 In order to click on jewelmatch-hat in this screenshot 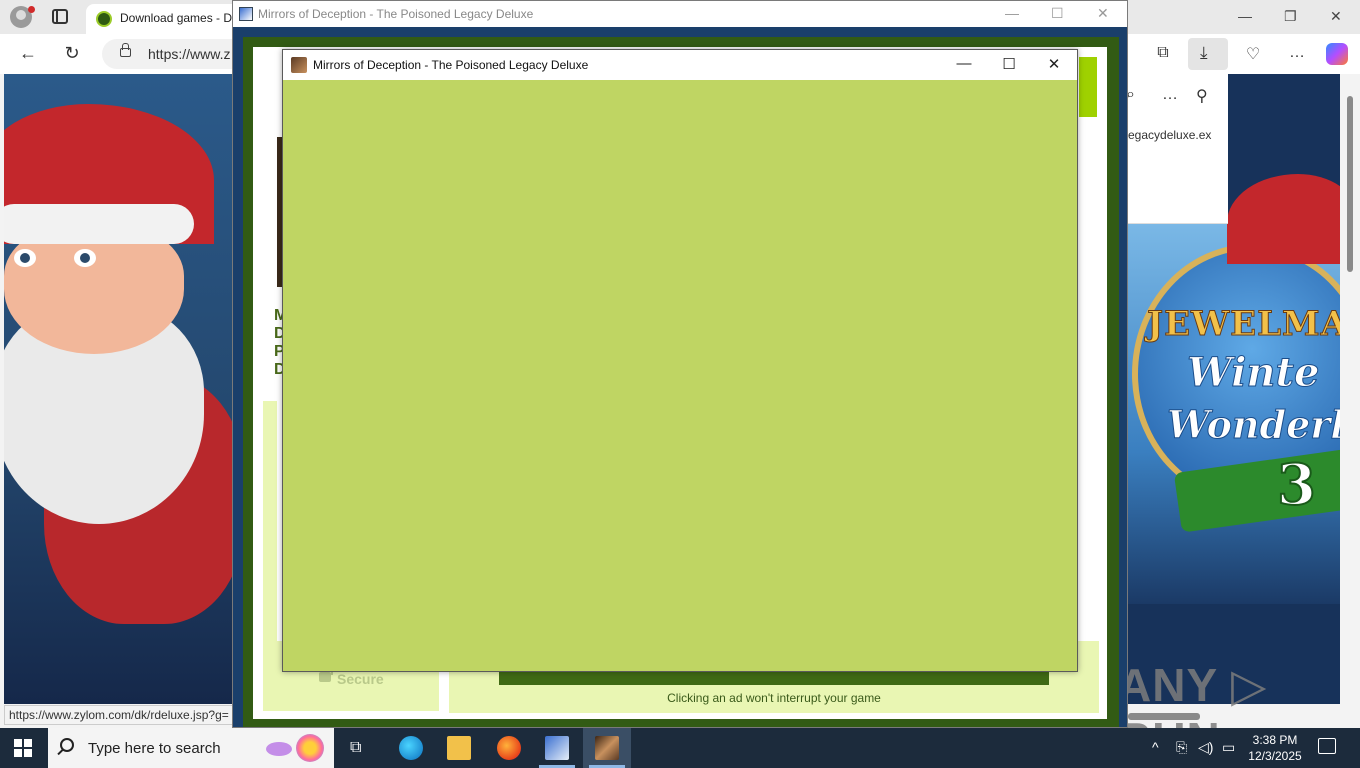, I will do `click(1283, 219)`.